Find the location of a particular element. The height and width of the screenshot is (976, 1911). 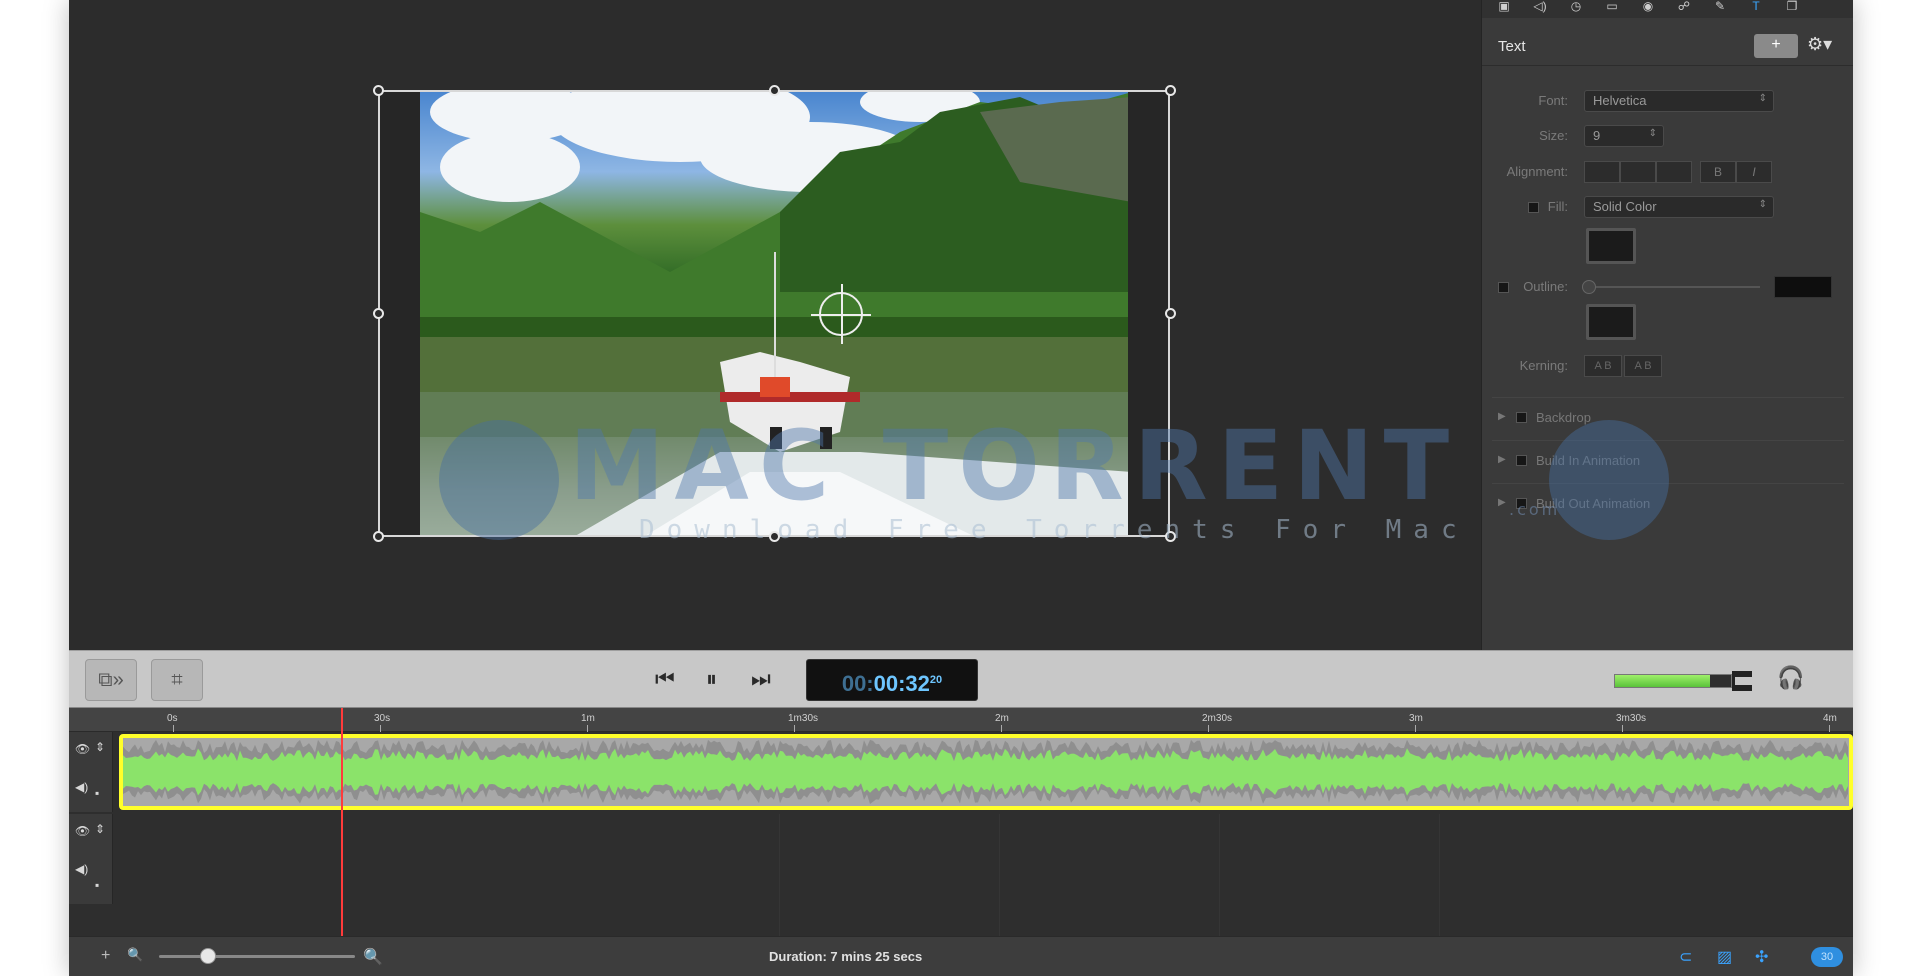

outline-checkbox is located at coordinates (1503, 287).